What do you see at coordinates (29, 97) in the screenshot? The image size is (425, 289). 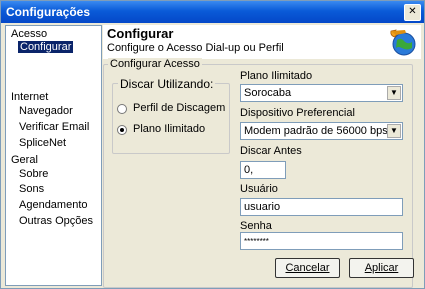 I see `sidebar-section-internet: Internet` at bounding box center [29, 97].